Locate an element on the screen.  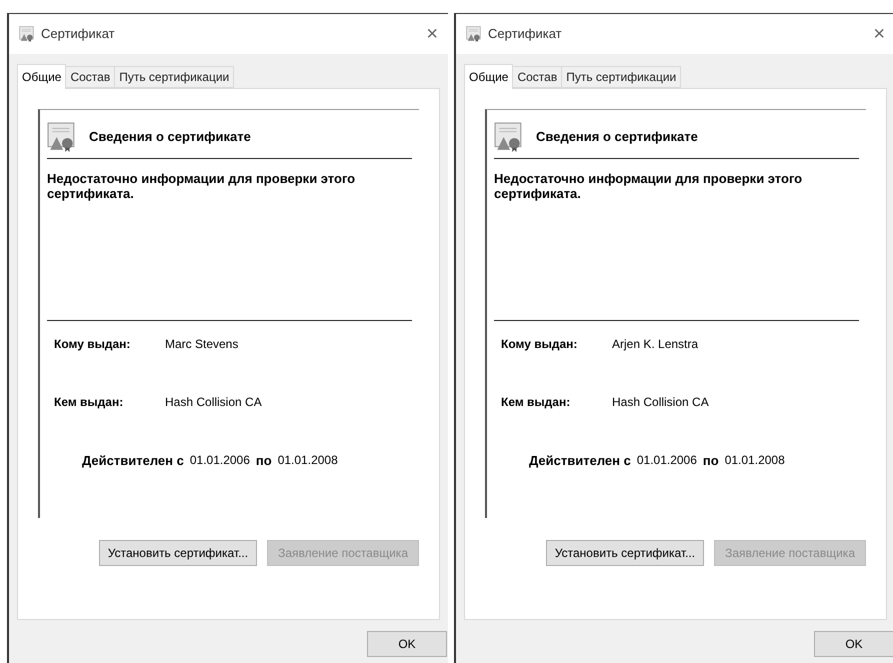
field-value: Arjen K. Lenstra is located at coordinates (655, 344).